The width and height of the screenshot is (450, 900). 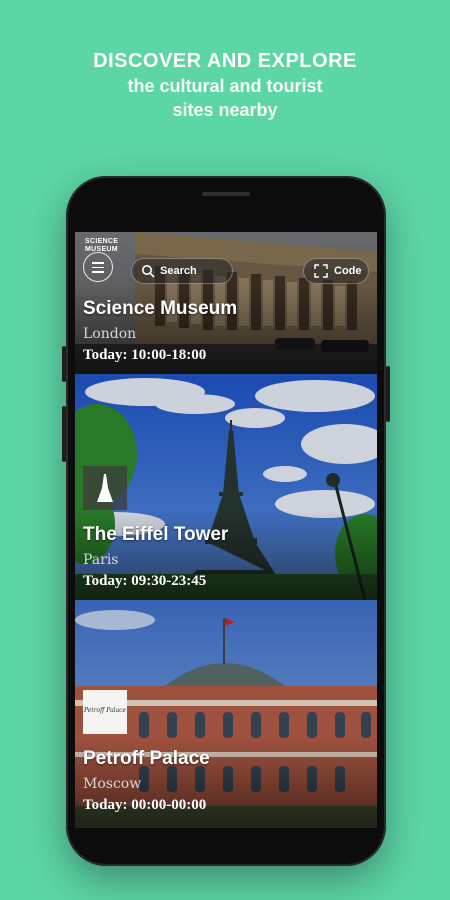 I want to click on eiffel-tower-logo-icon, so click(x=105, y=488).